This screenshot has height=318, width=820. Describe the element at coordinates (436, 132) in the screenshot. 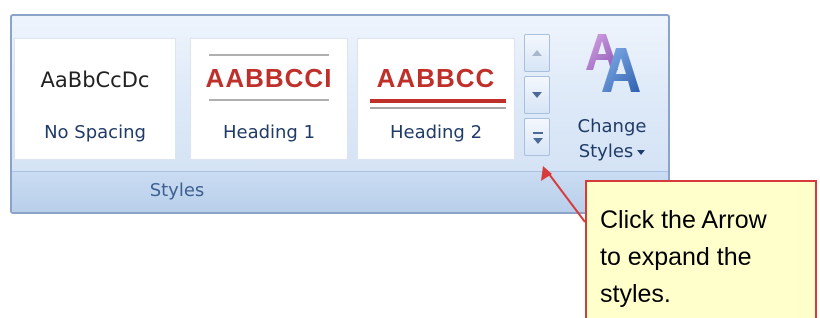

I see `style-name: Heading 2` at that location.